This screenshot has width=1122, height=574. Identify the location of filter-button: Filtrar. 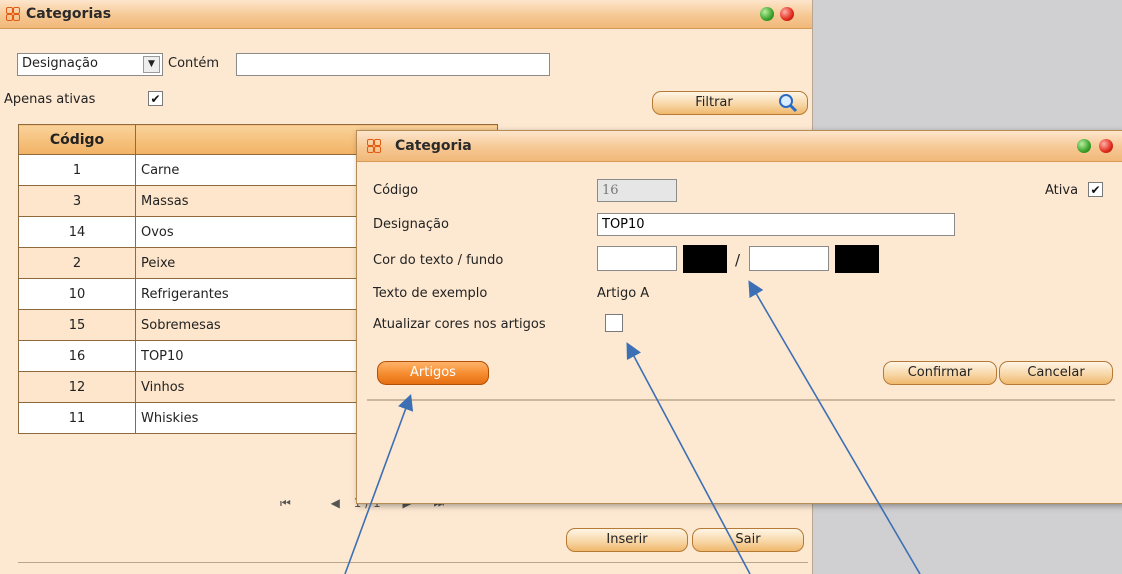
(730, 103).